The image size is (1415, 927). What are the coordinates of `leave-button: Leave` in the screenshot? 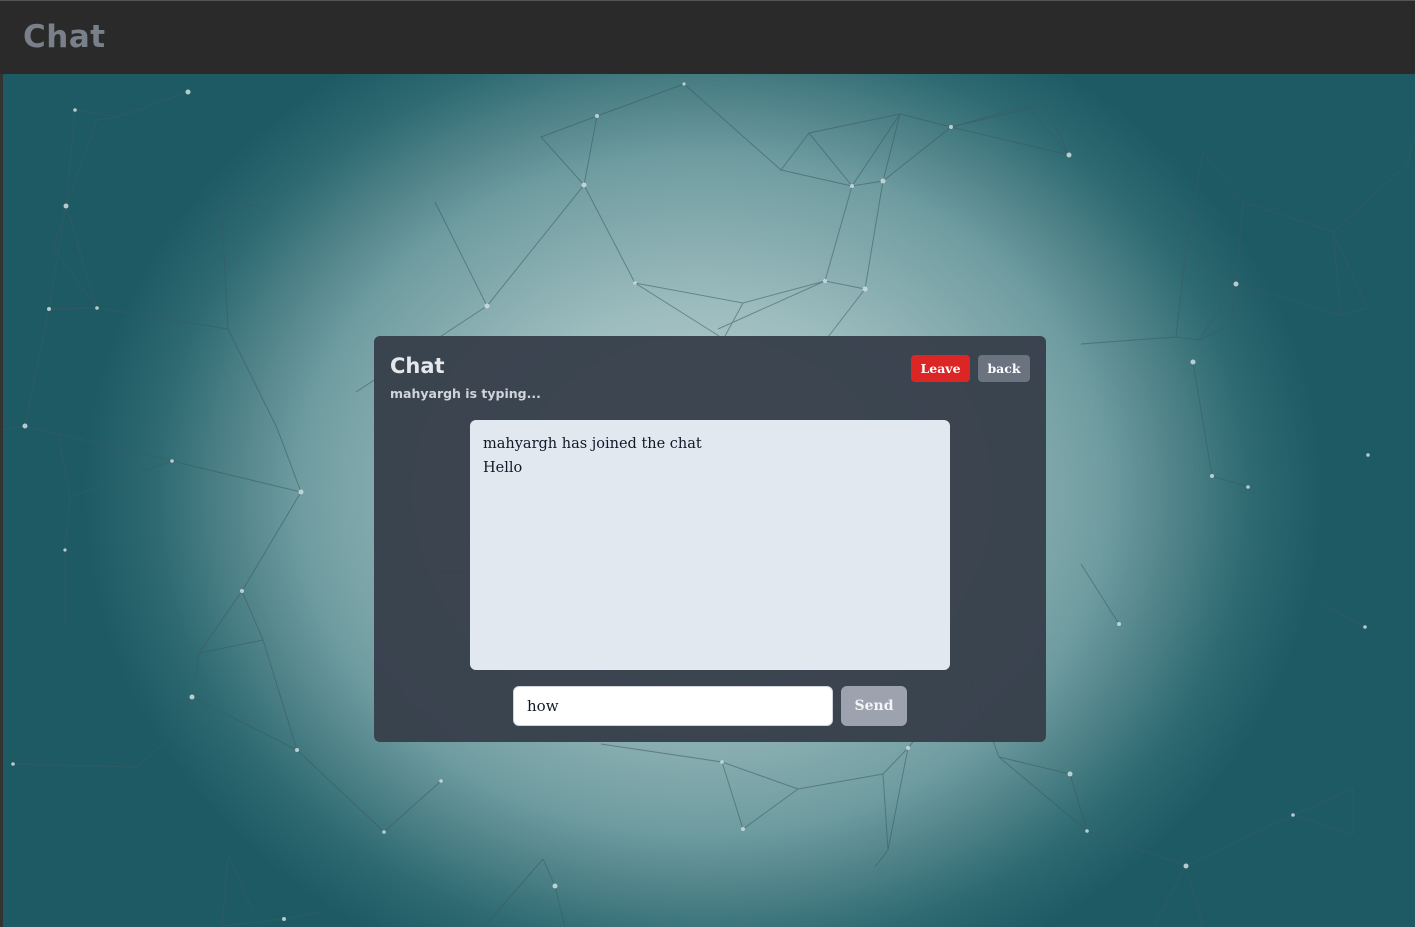 It's located at (940, 368).